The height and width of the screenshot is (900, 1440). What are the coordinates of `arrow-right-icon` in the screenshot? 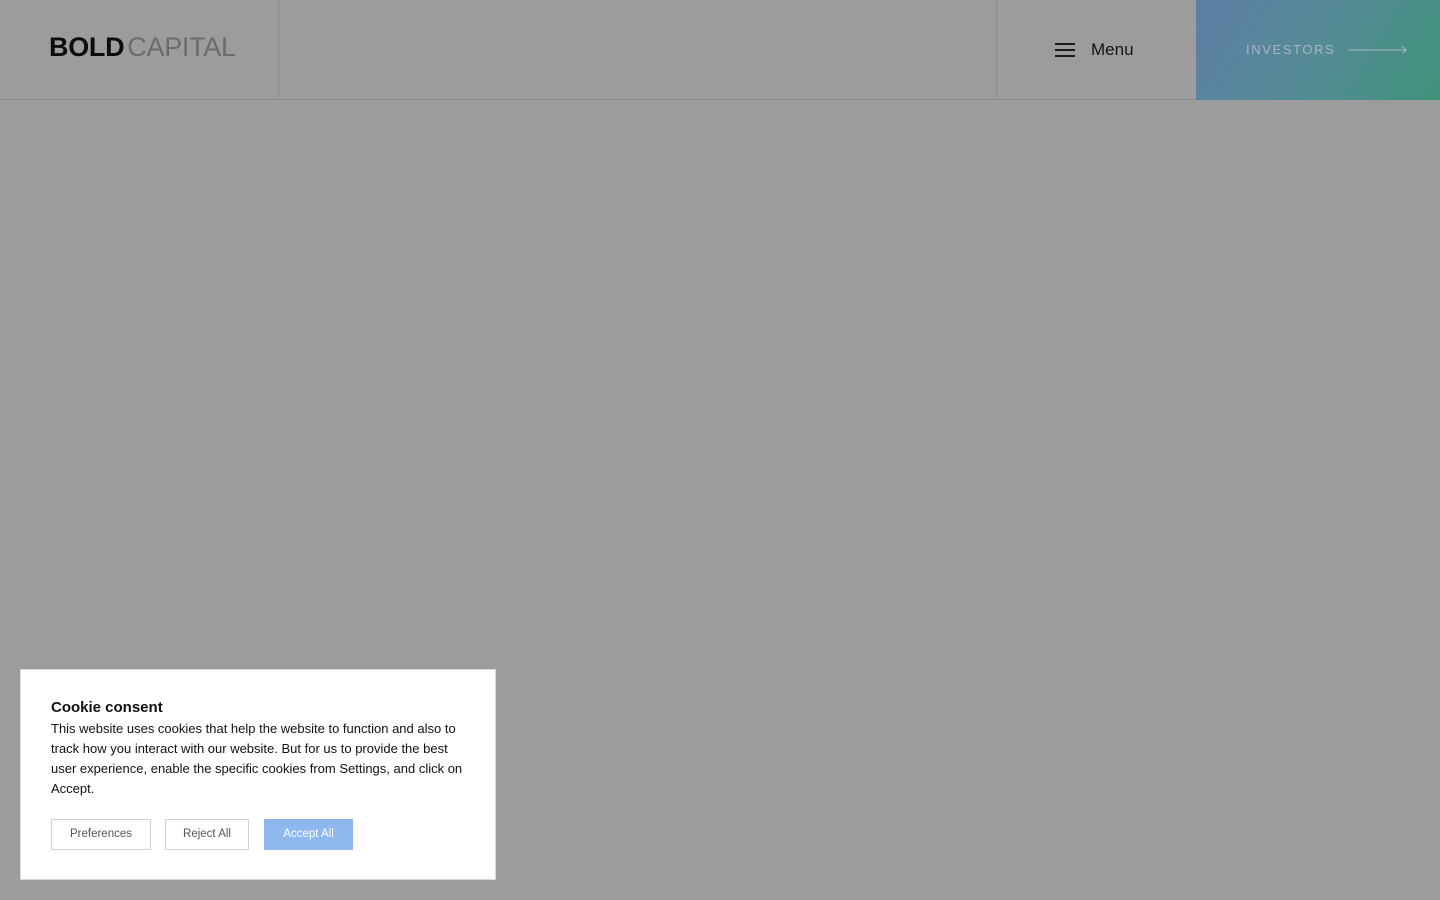 It's located at (1378, 50).